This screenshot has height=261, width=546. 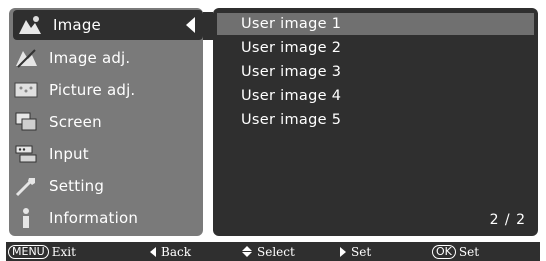 I want to click on exit-hint: MENU Exit, so click(x=42, y=251).